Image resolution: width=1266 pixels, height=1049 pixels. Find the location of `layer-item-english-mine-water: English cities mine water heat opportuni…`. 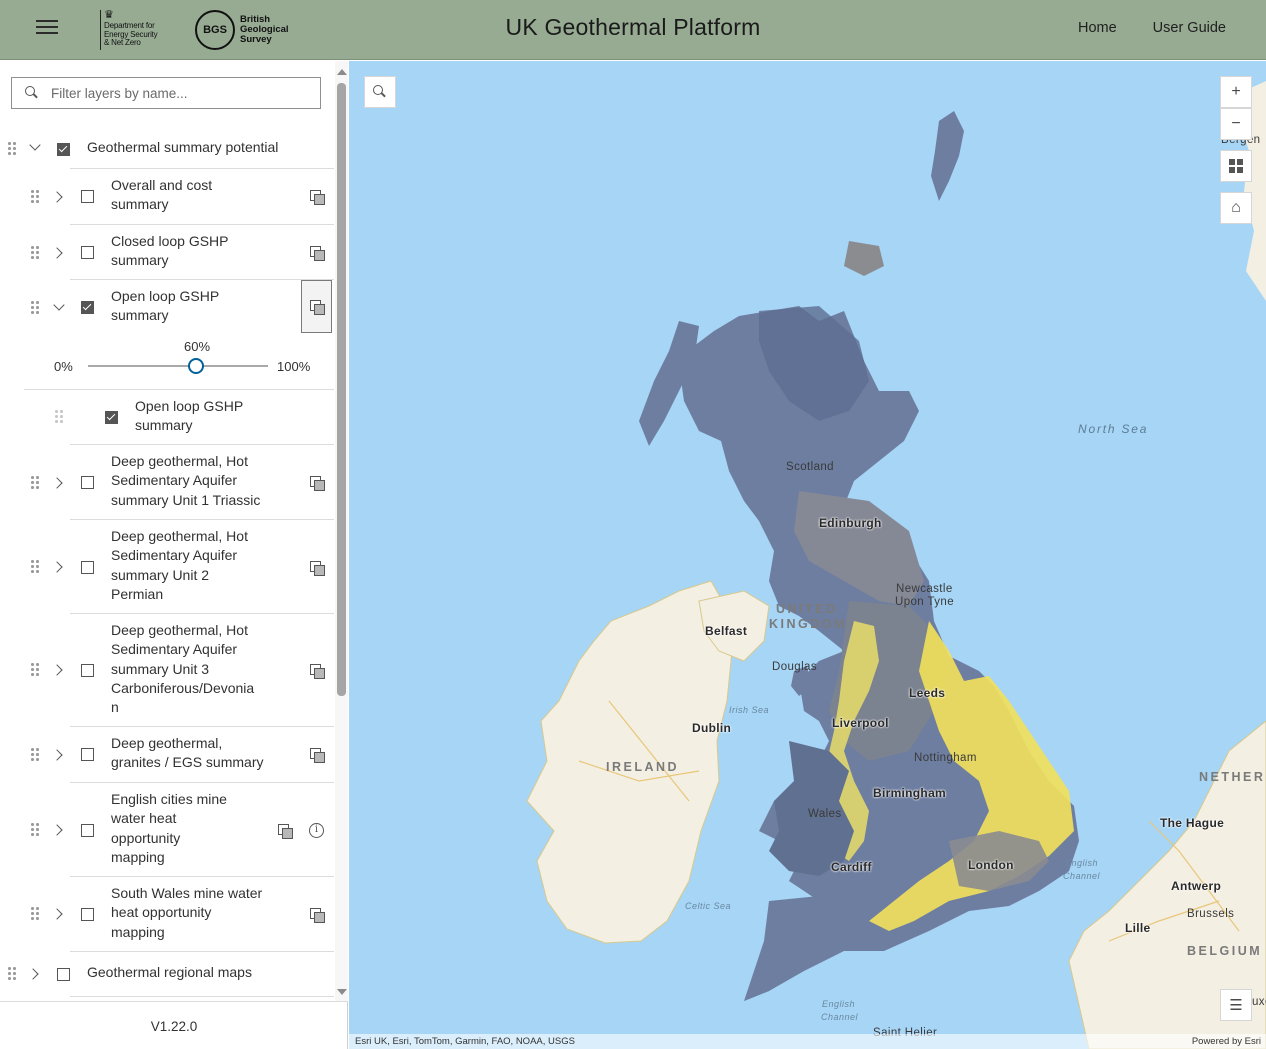

layer-item-english-mine-water: English cities mine water heat opportuni… is located at coordinates (167, 830).